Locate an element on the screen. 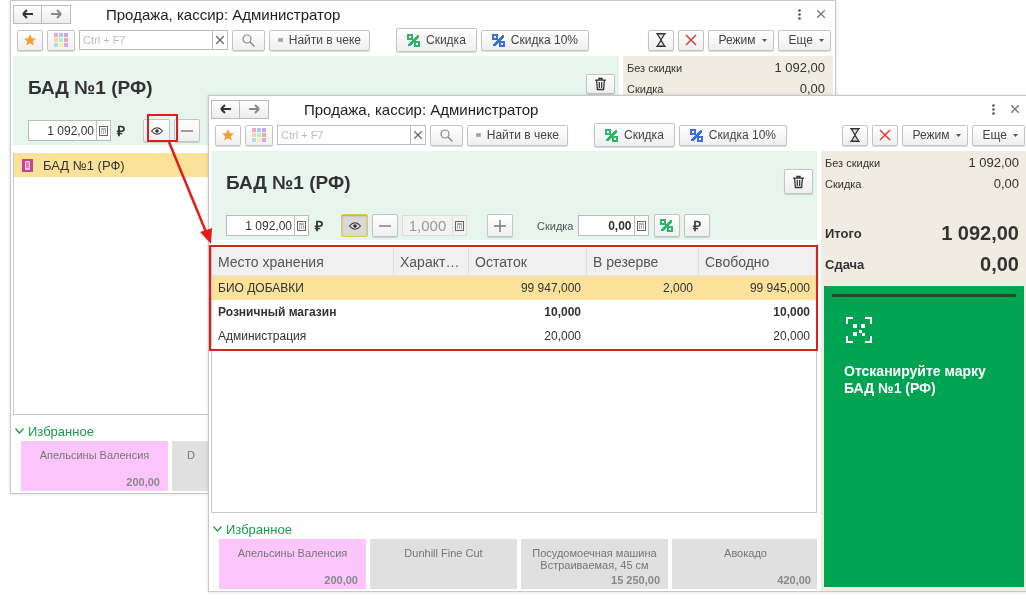  product-tile: Dunhill Fine Cut is located at coordinates (443, 564).